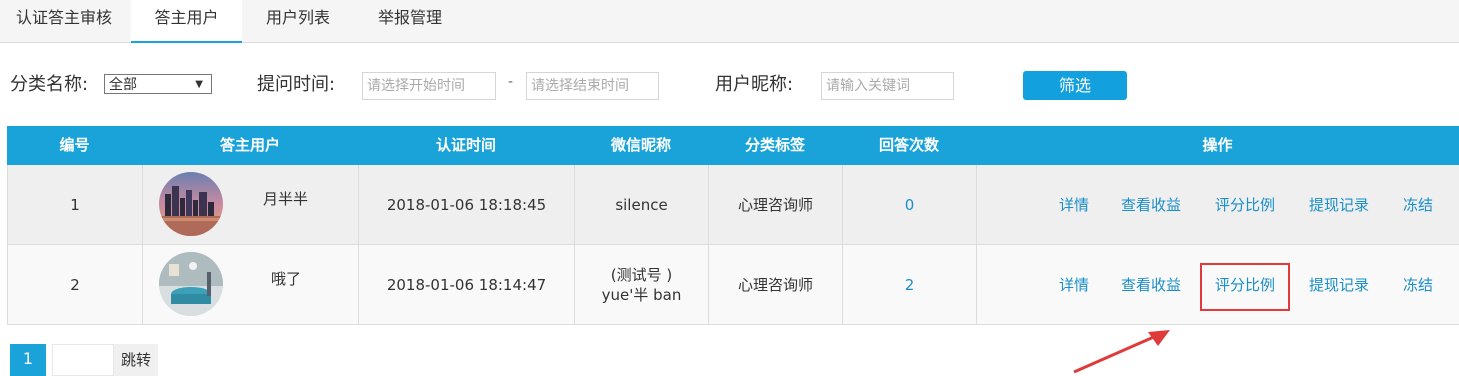  What do you see at coordinates (158, 84) in the screenshot?
I see `category-select: 全部 ▼` at bounding box center [158, 84].